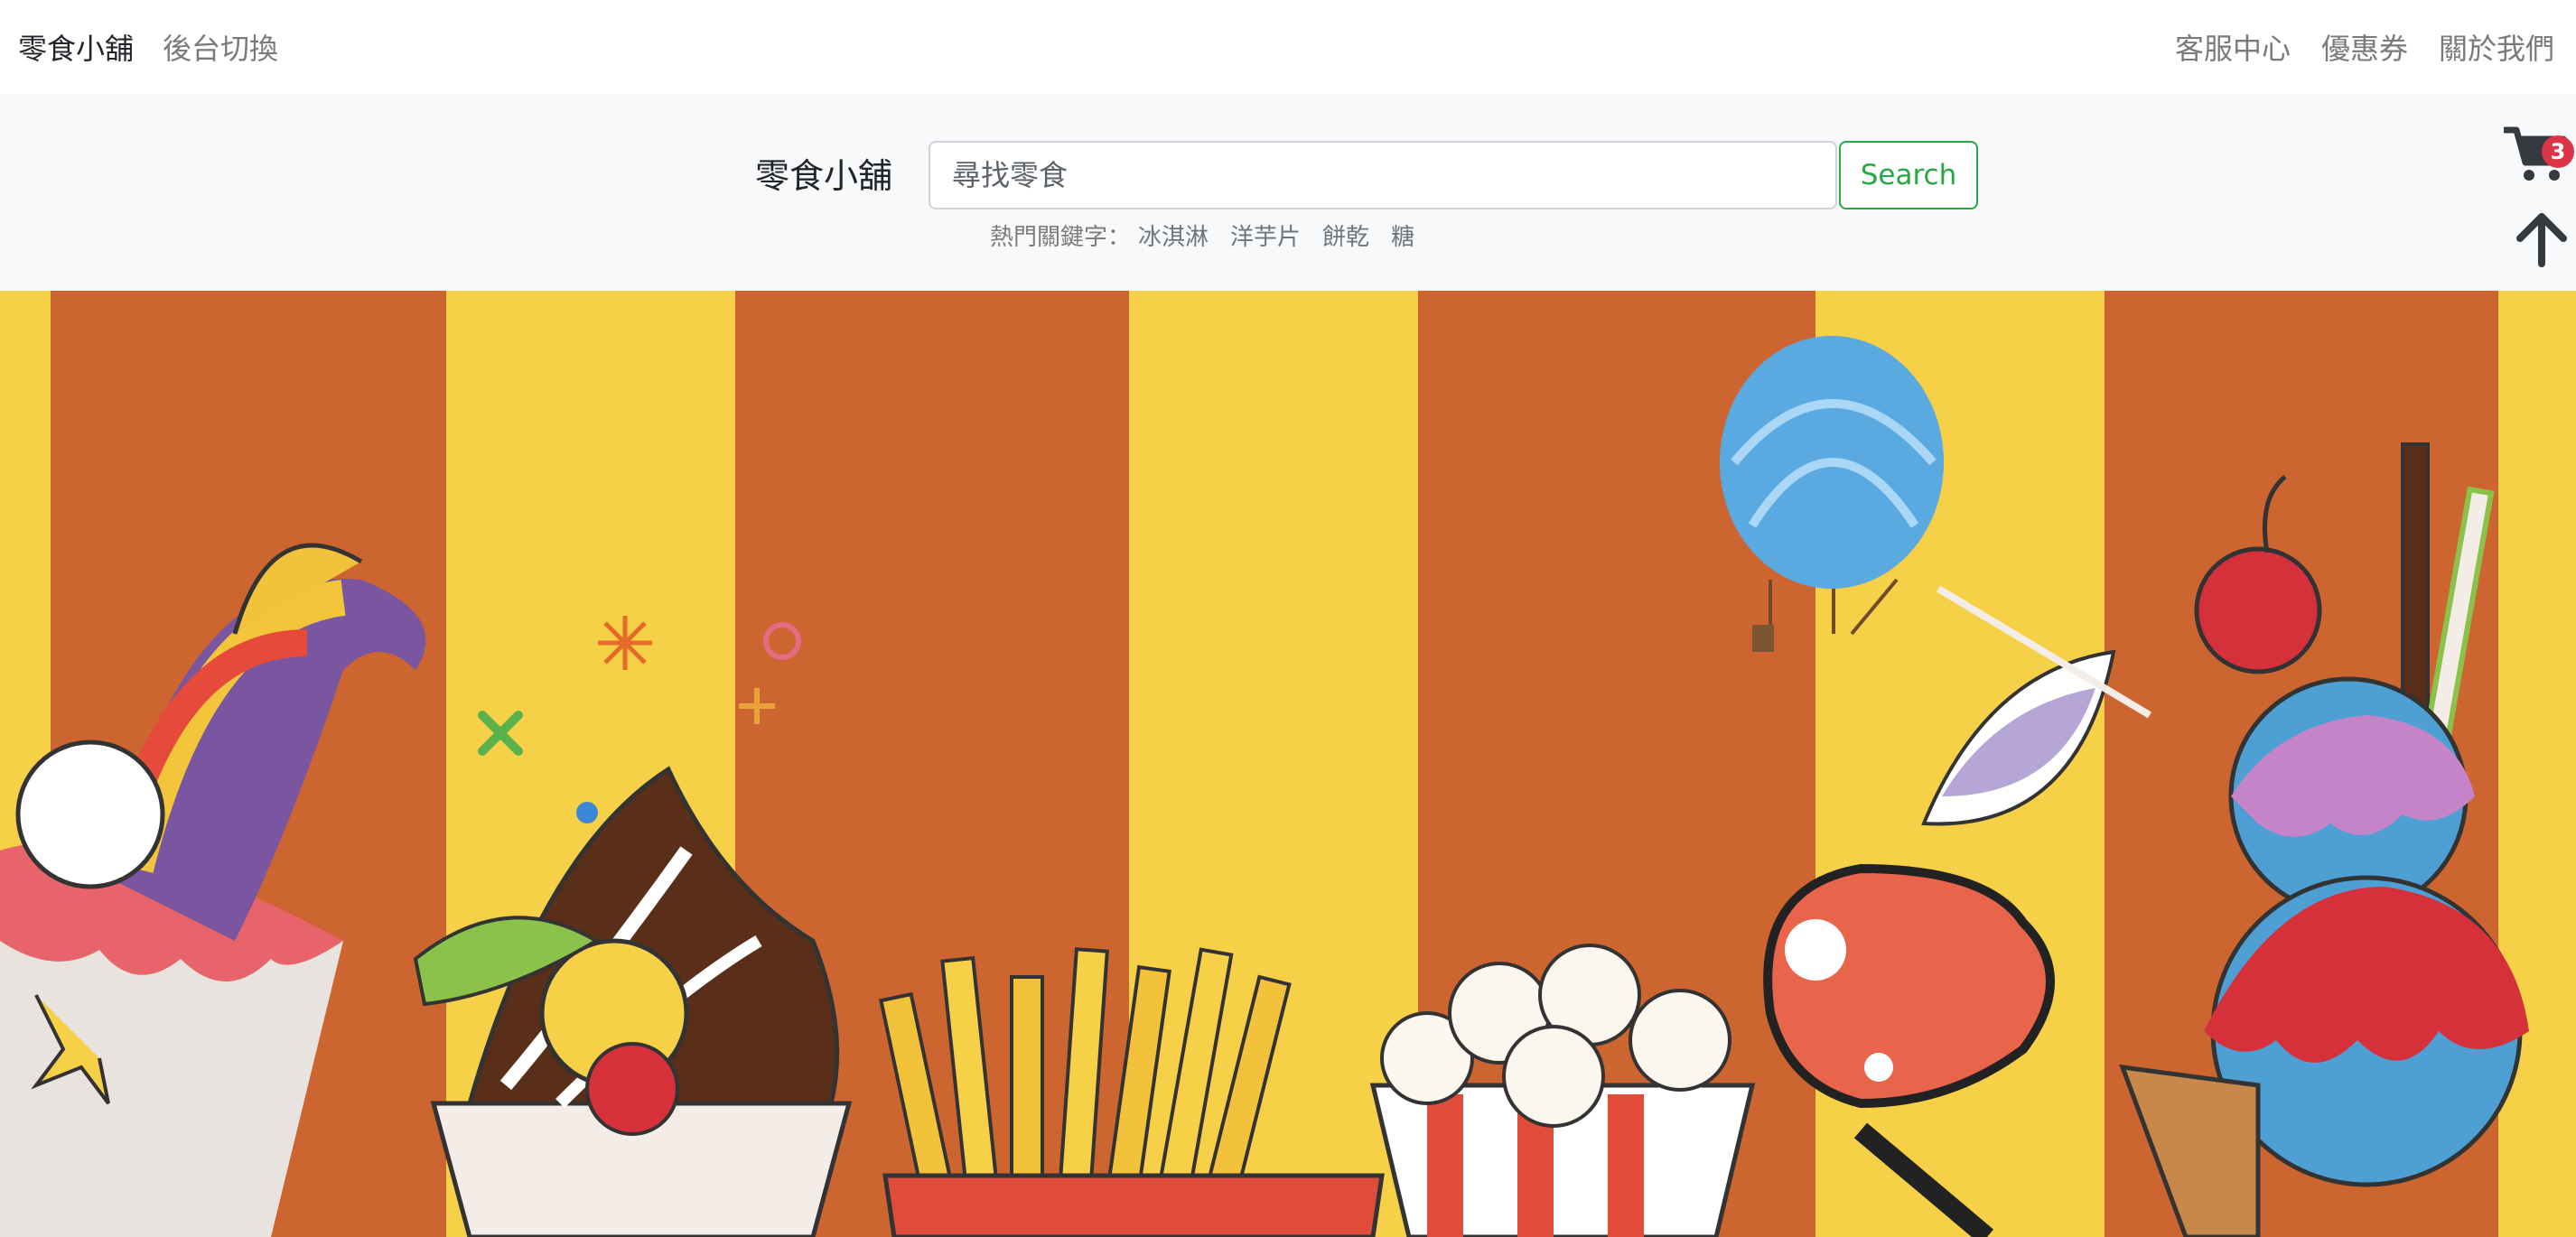 This screenshot has height=1237, width=2576. Describe the element at coordinates (2558, 151) in the screenshot. I see `cart-count-badge: 3` at that location.